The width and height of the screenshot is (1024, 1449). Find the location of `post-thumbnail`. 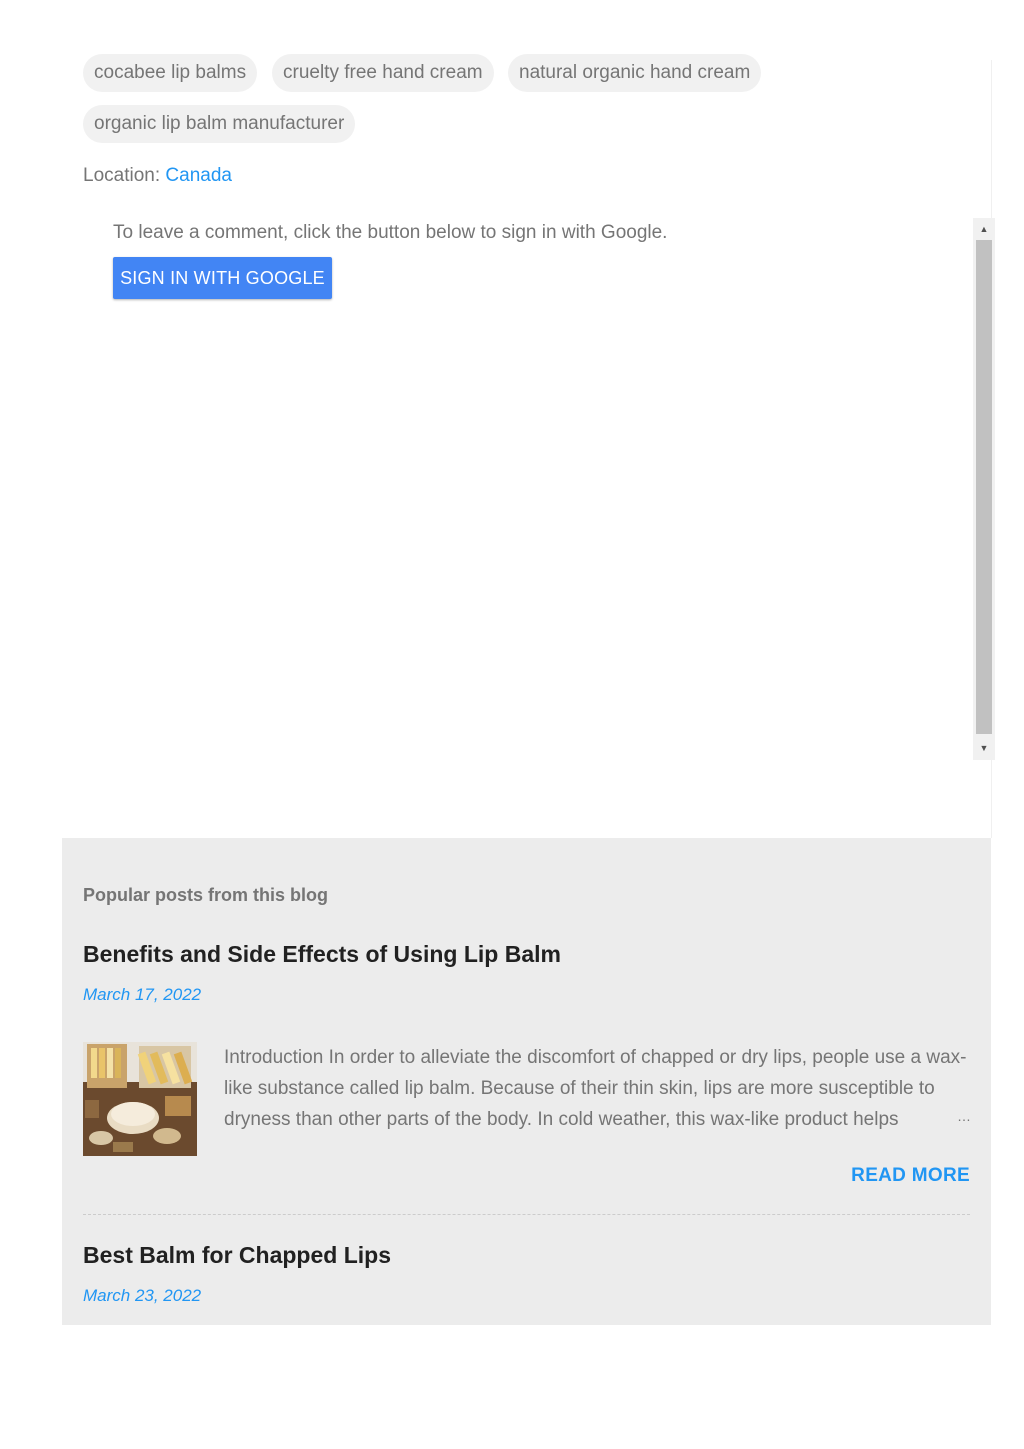

post-thumbnail is located at coordinates (140, 1099).